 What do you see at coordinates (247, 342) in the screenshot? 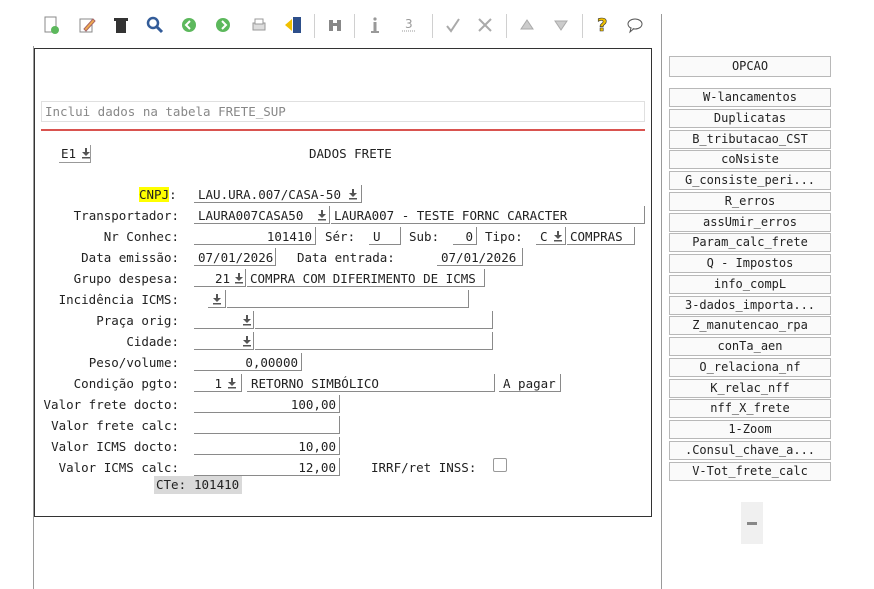
I see `cidade-dropdown-arrow-icon` at bounding box center [247, 342].